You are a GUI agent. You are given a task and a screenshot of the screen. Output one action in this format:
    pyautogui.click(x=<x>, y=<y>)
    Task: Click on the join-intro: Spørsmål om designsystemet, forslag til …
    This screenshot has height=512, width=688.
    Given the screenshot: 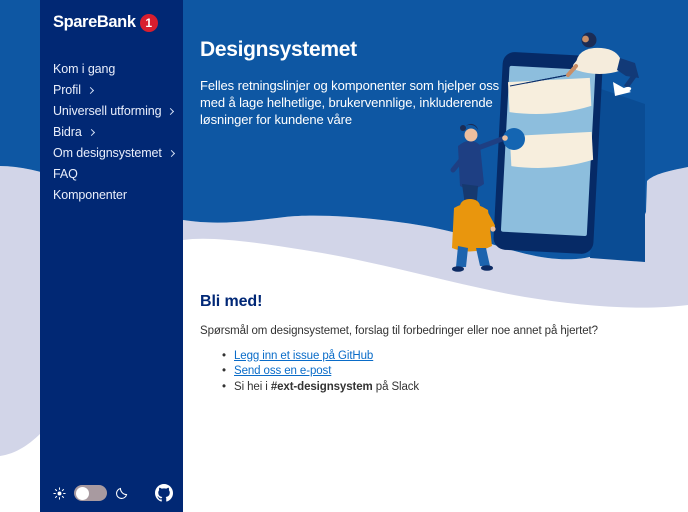 What is the action you would take?
    pyautogui.click(x=399, y=331)
    